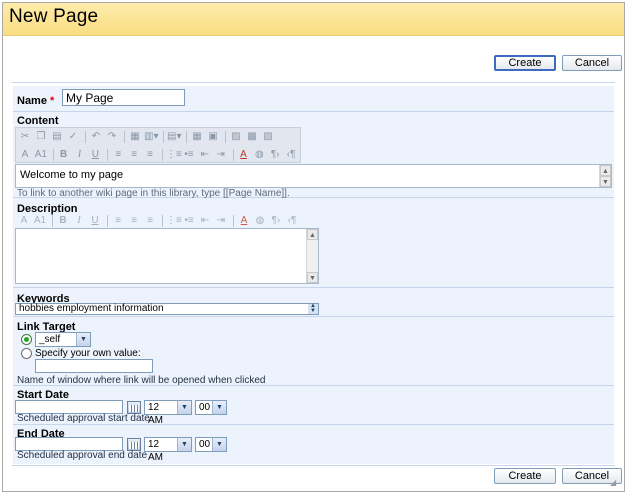  Describe the element at coordinates (525, 63) in the screenshot. I see `create-button-top: Create` at that location.